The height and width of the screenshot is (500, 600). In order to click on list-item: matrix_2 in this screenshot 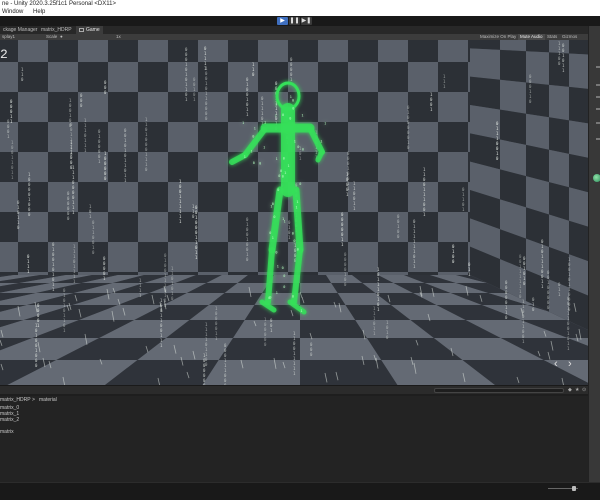, I will do `click(9, 420)`.